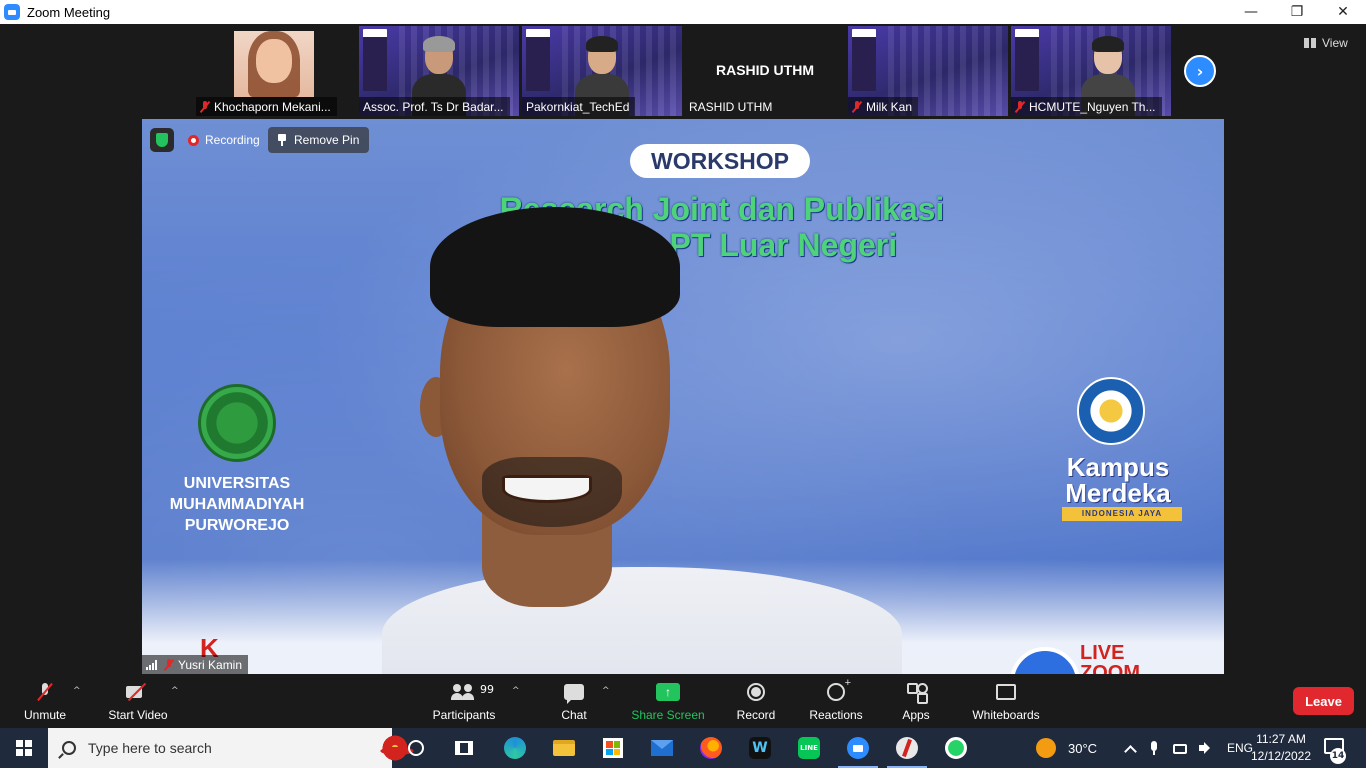 The width and height of the screenshot is (1366, 768). Describe the element at coordinates (1006, 715) in the screenshot. I see `whiteboards-label: Whiteboards` at that location.